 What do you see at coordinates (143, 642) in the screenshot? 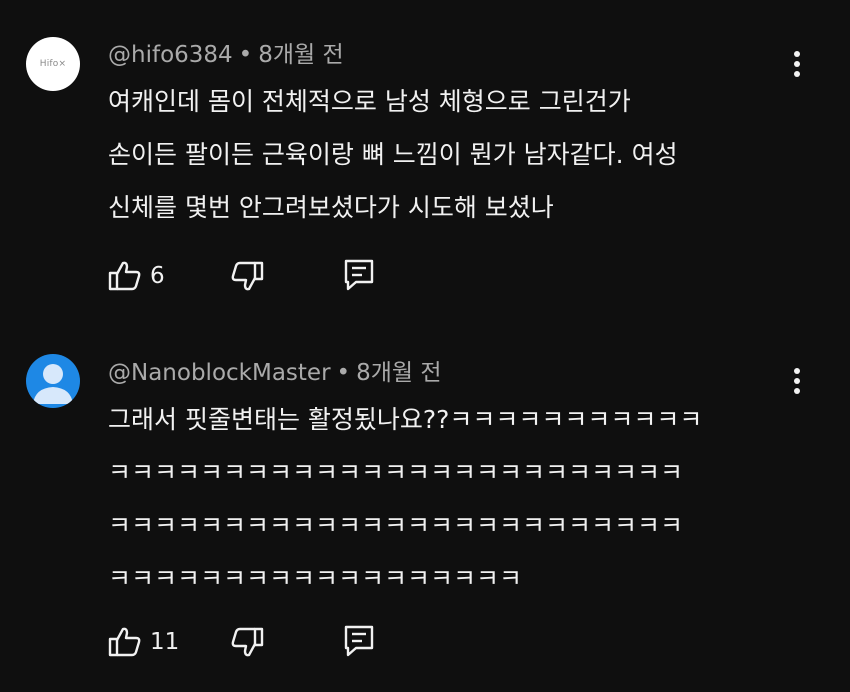
I see `like-button: 11` at bounding box center [143, 642].